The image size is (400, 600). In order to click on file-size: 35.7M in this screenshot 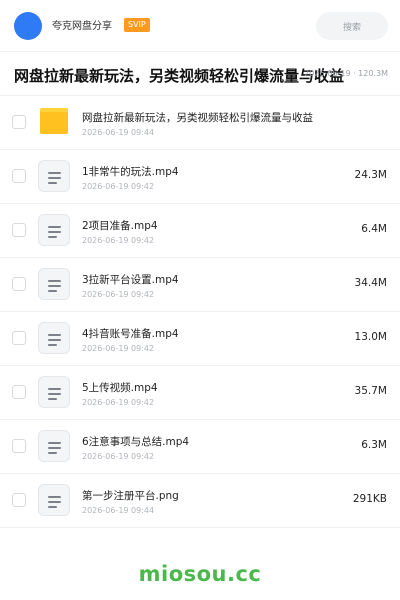, I will do `click(370, 391)`.